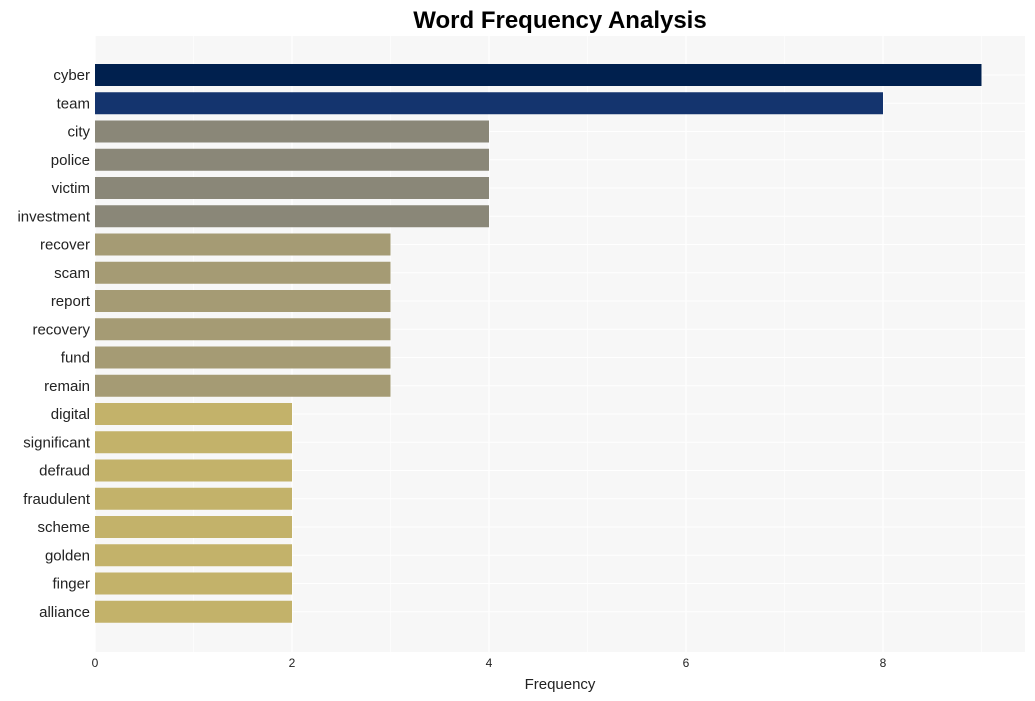 This screenshot has height=701, width=1035. What do you see at coordinates (193, 414) in the screenshot?
I see `bar-digital` at bounding box center [193, 414].